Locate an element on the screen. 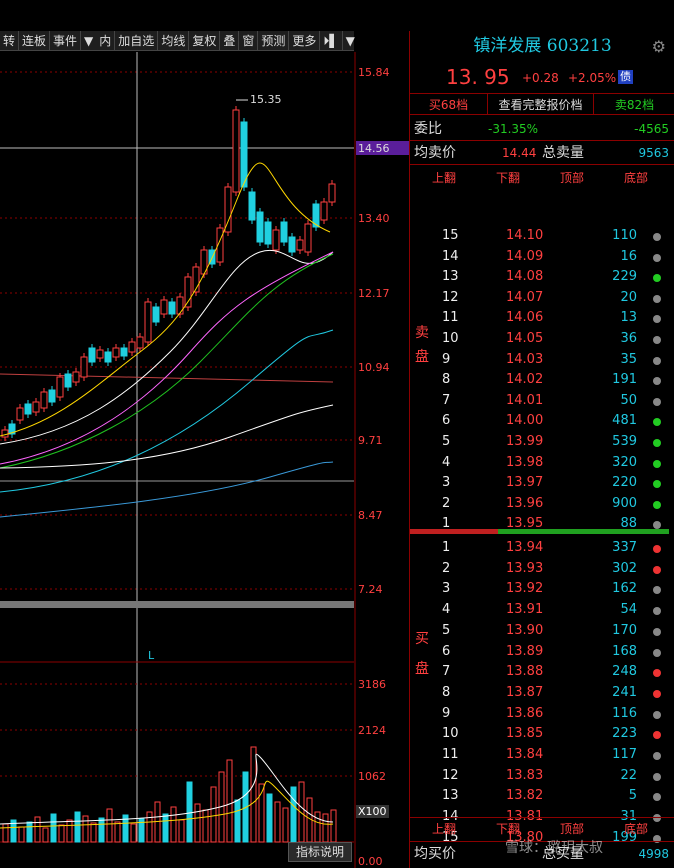  bid-row: 1 13.94 337 is located at coordinates (542, 548).